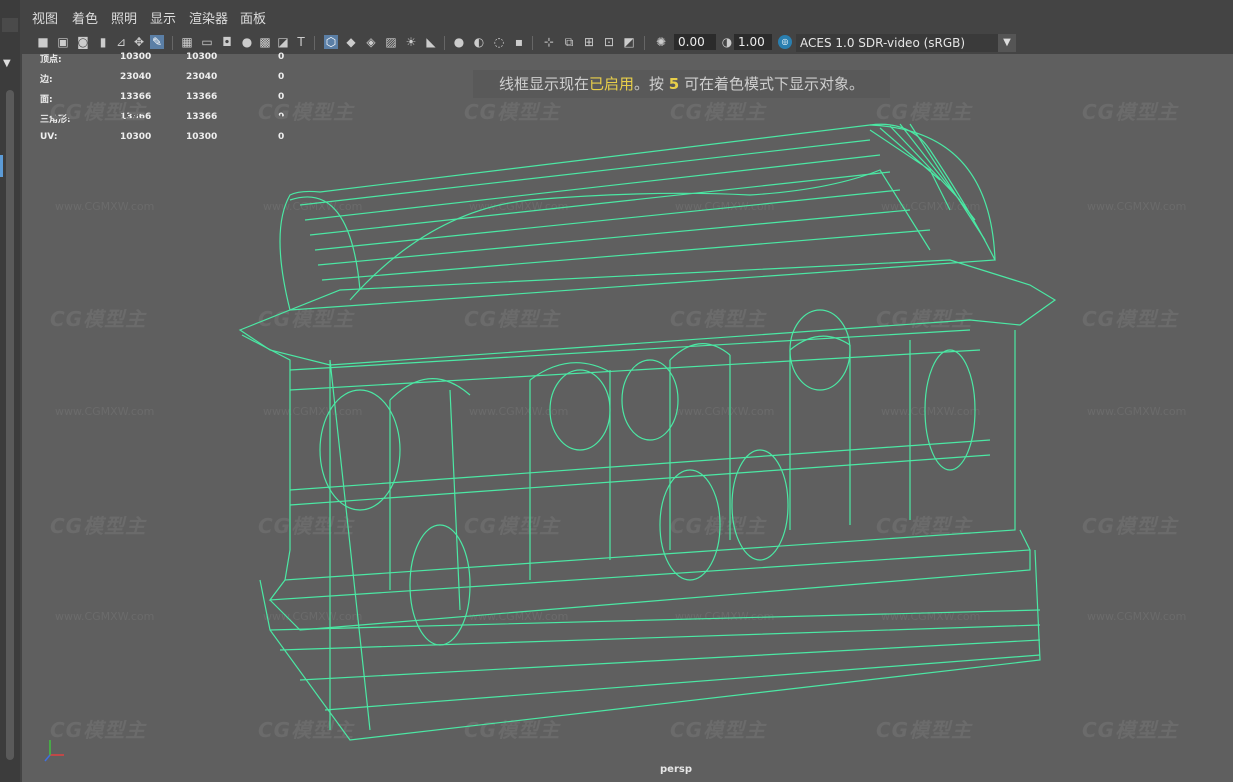 The image size is (1233, 782). I want to click on textured-icon: ▨, so click(391, 42).